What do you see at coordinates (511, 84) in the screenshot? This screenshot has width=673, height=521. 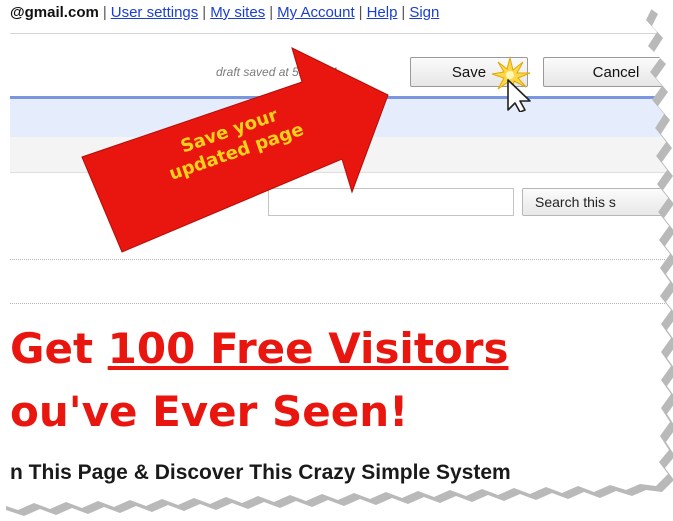 I see `mouse-pointer-icon` at bounding box center [511, 84].